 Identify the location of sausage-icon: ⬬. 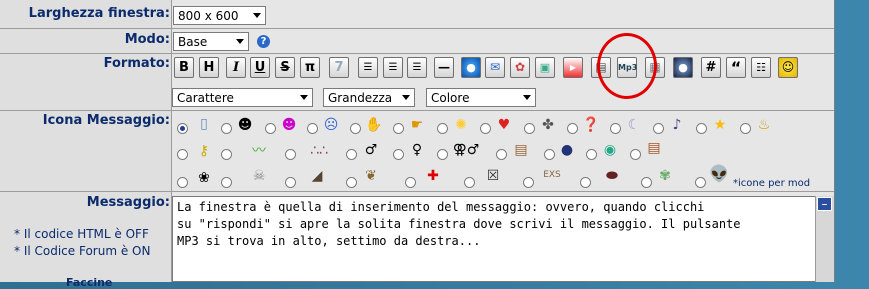
(612, 176).